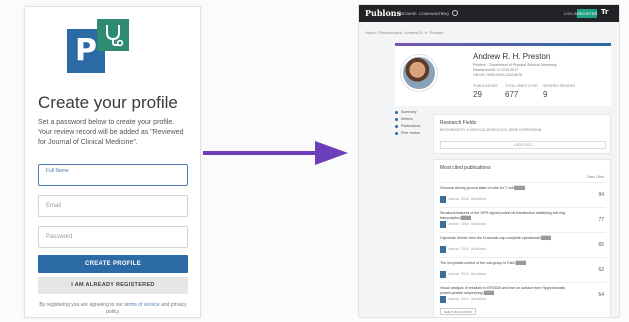 The width and height of the screenshot is (629, 322). I want to click on researcher-id: ResearcherID: D-1234-2017, so click(496, 70).